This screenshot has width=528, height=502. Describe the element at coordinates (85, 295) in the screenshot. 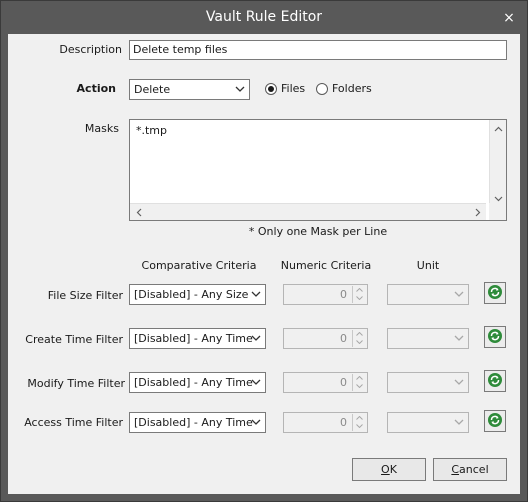

I see `file-size-filter-label: File Size Filter` at that location.